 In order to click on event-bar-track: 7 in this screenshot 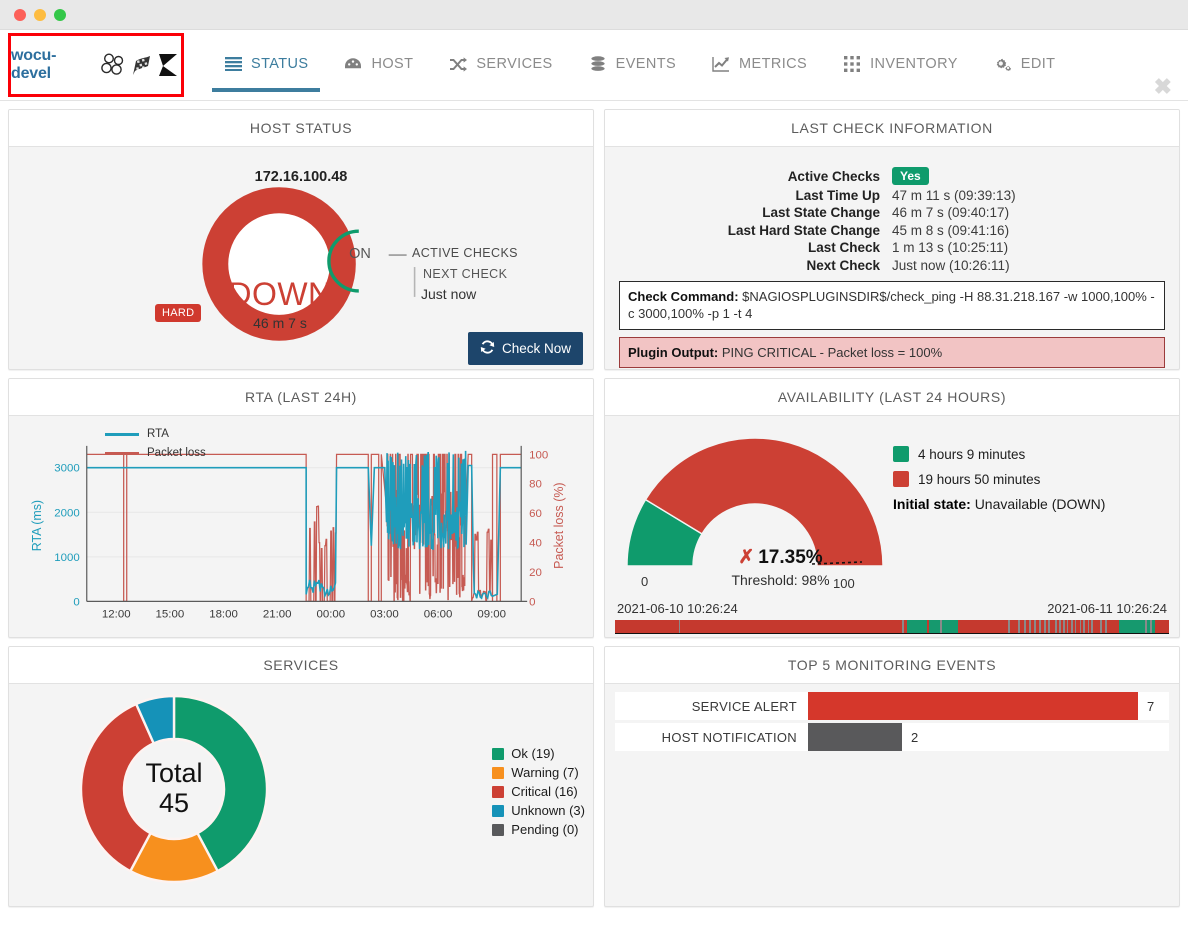, I will do `click(988, 706)`.